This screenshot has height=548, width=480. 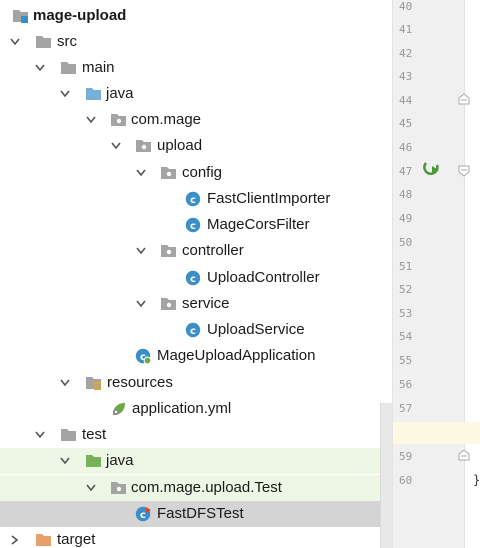 What do you see at coordinates (20, 16) in the screenshot?
I see `module-folder-icon` at bounding box center [20, 16].